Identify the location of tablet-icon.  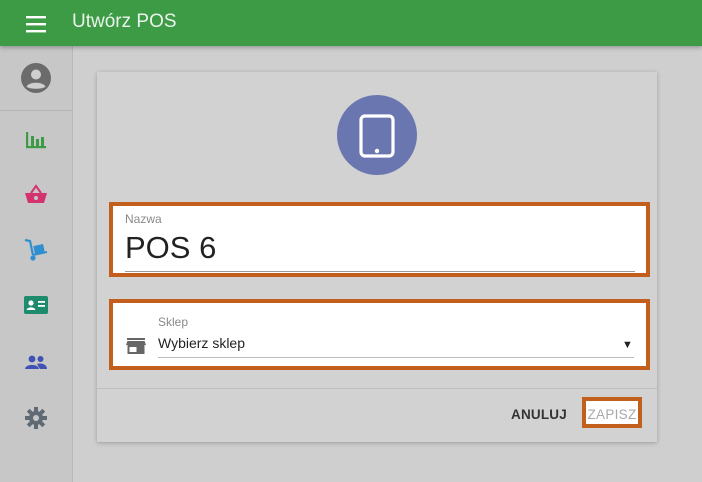
(377, 136).